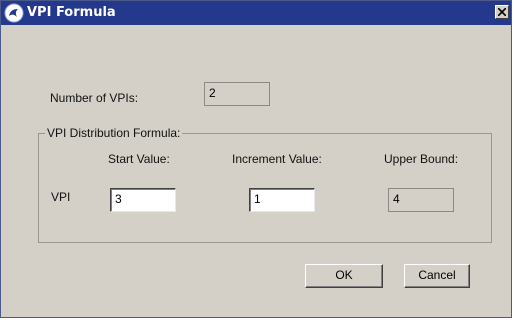 The width and height of the screenshot is (514, 320). Describe the element at coordinates (114, 133) in the screenshot. I see `vpi-distribution-group-label: VPI Distribution Formula:` at that location.